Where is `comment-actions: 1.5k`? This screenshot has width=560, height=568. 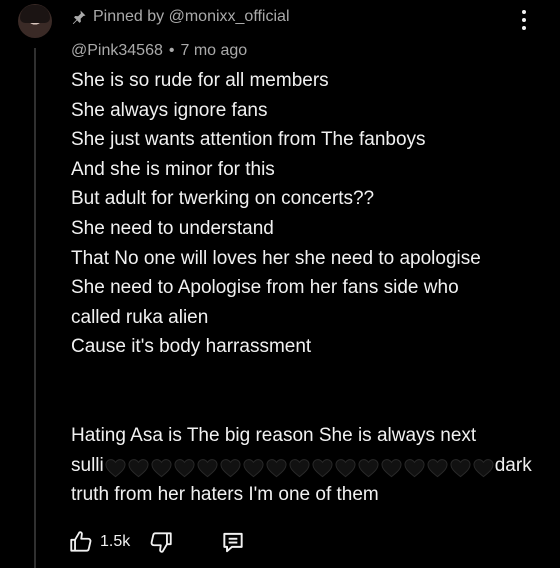 comment-actions: 1.5k is located at coordinates (157, 542).